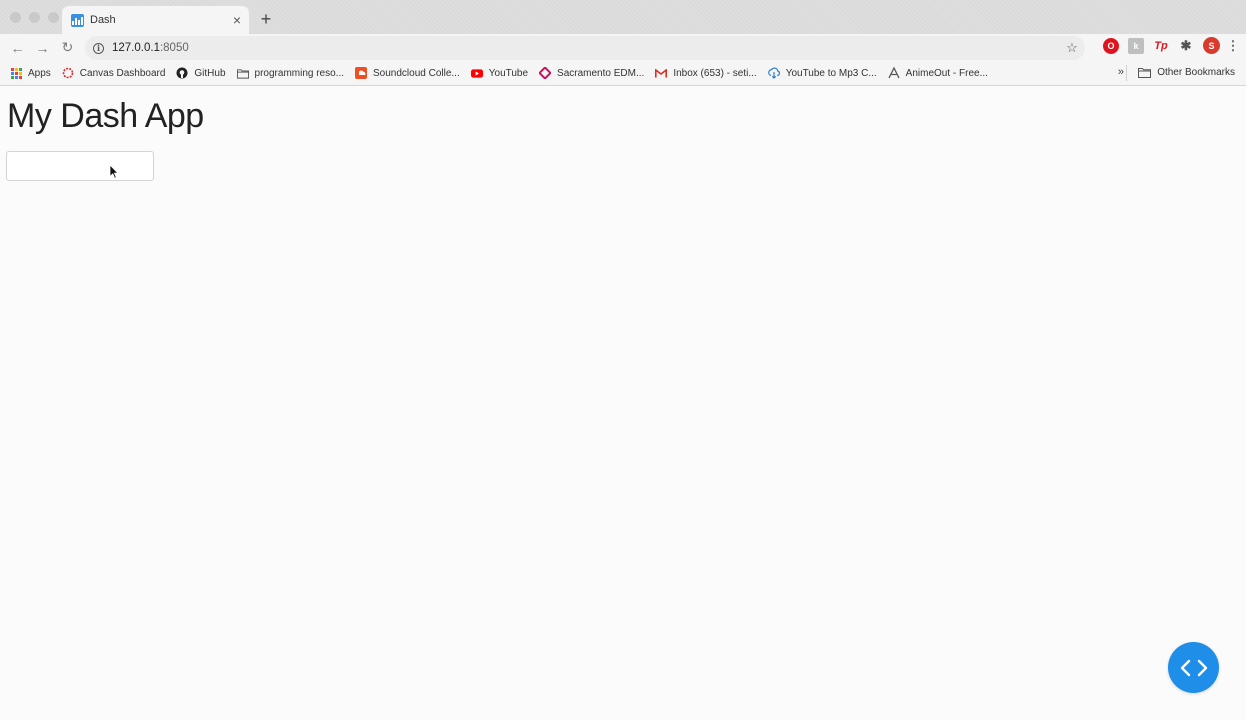 The width and height of the screenshot is (1246, 720). Describe the element at coordinates (80, 166) in the screenshot. I see `text-input` at that location.